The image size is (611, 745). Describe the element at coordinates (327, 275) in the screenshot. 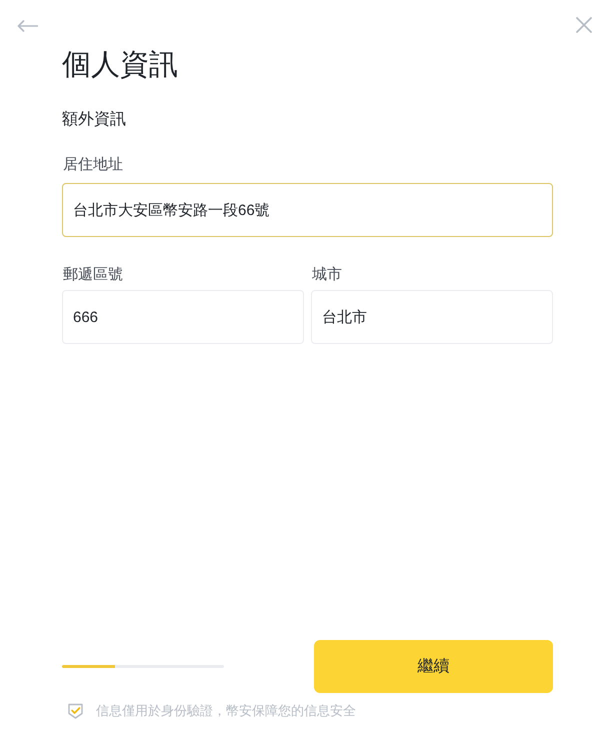

I see `field-label: 城市` at that location.